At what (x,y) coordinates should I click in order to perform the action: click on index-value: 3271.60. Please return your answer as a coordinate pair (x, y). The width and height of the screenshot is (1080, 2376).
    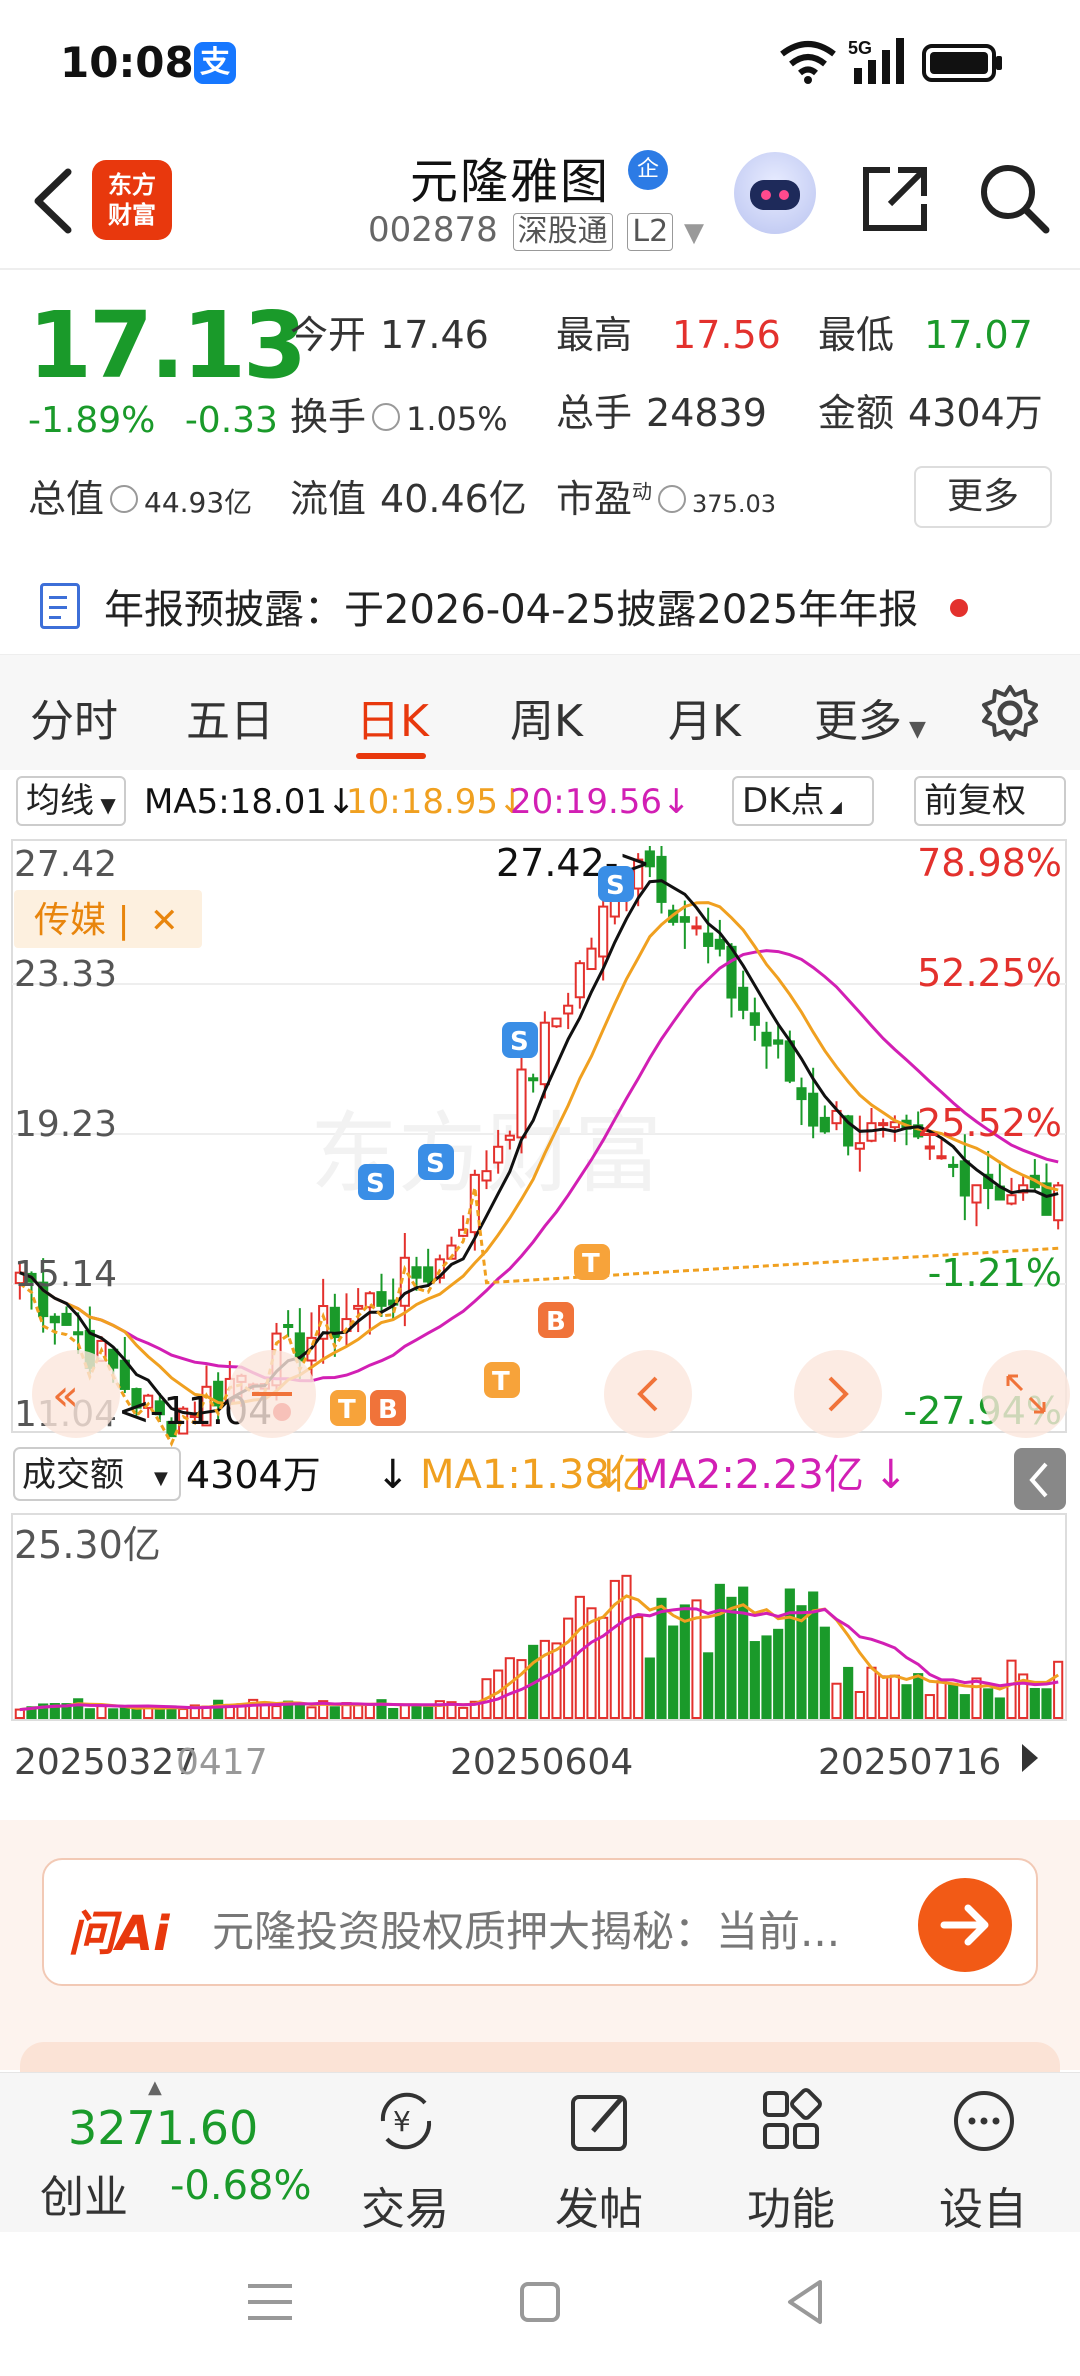
    Looking at the image, I should click on (163, 2128).